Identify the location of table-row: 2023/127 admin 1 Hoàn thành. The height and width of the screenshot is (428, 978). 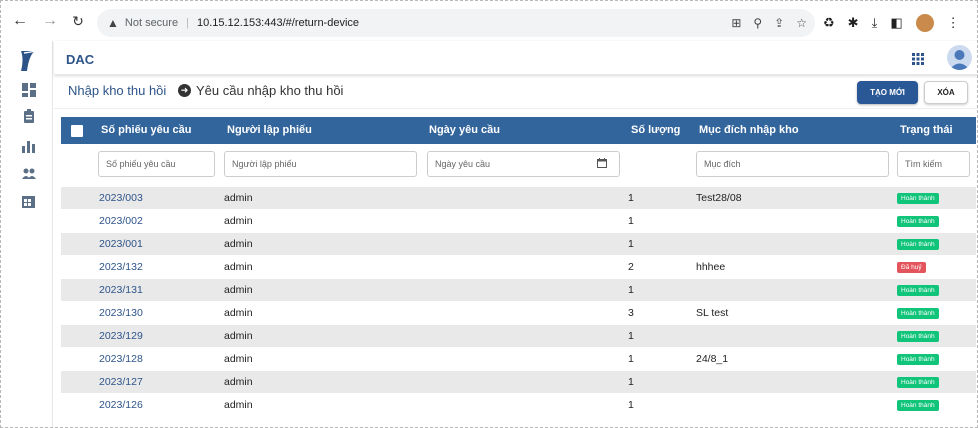
(518, 381).